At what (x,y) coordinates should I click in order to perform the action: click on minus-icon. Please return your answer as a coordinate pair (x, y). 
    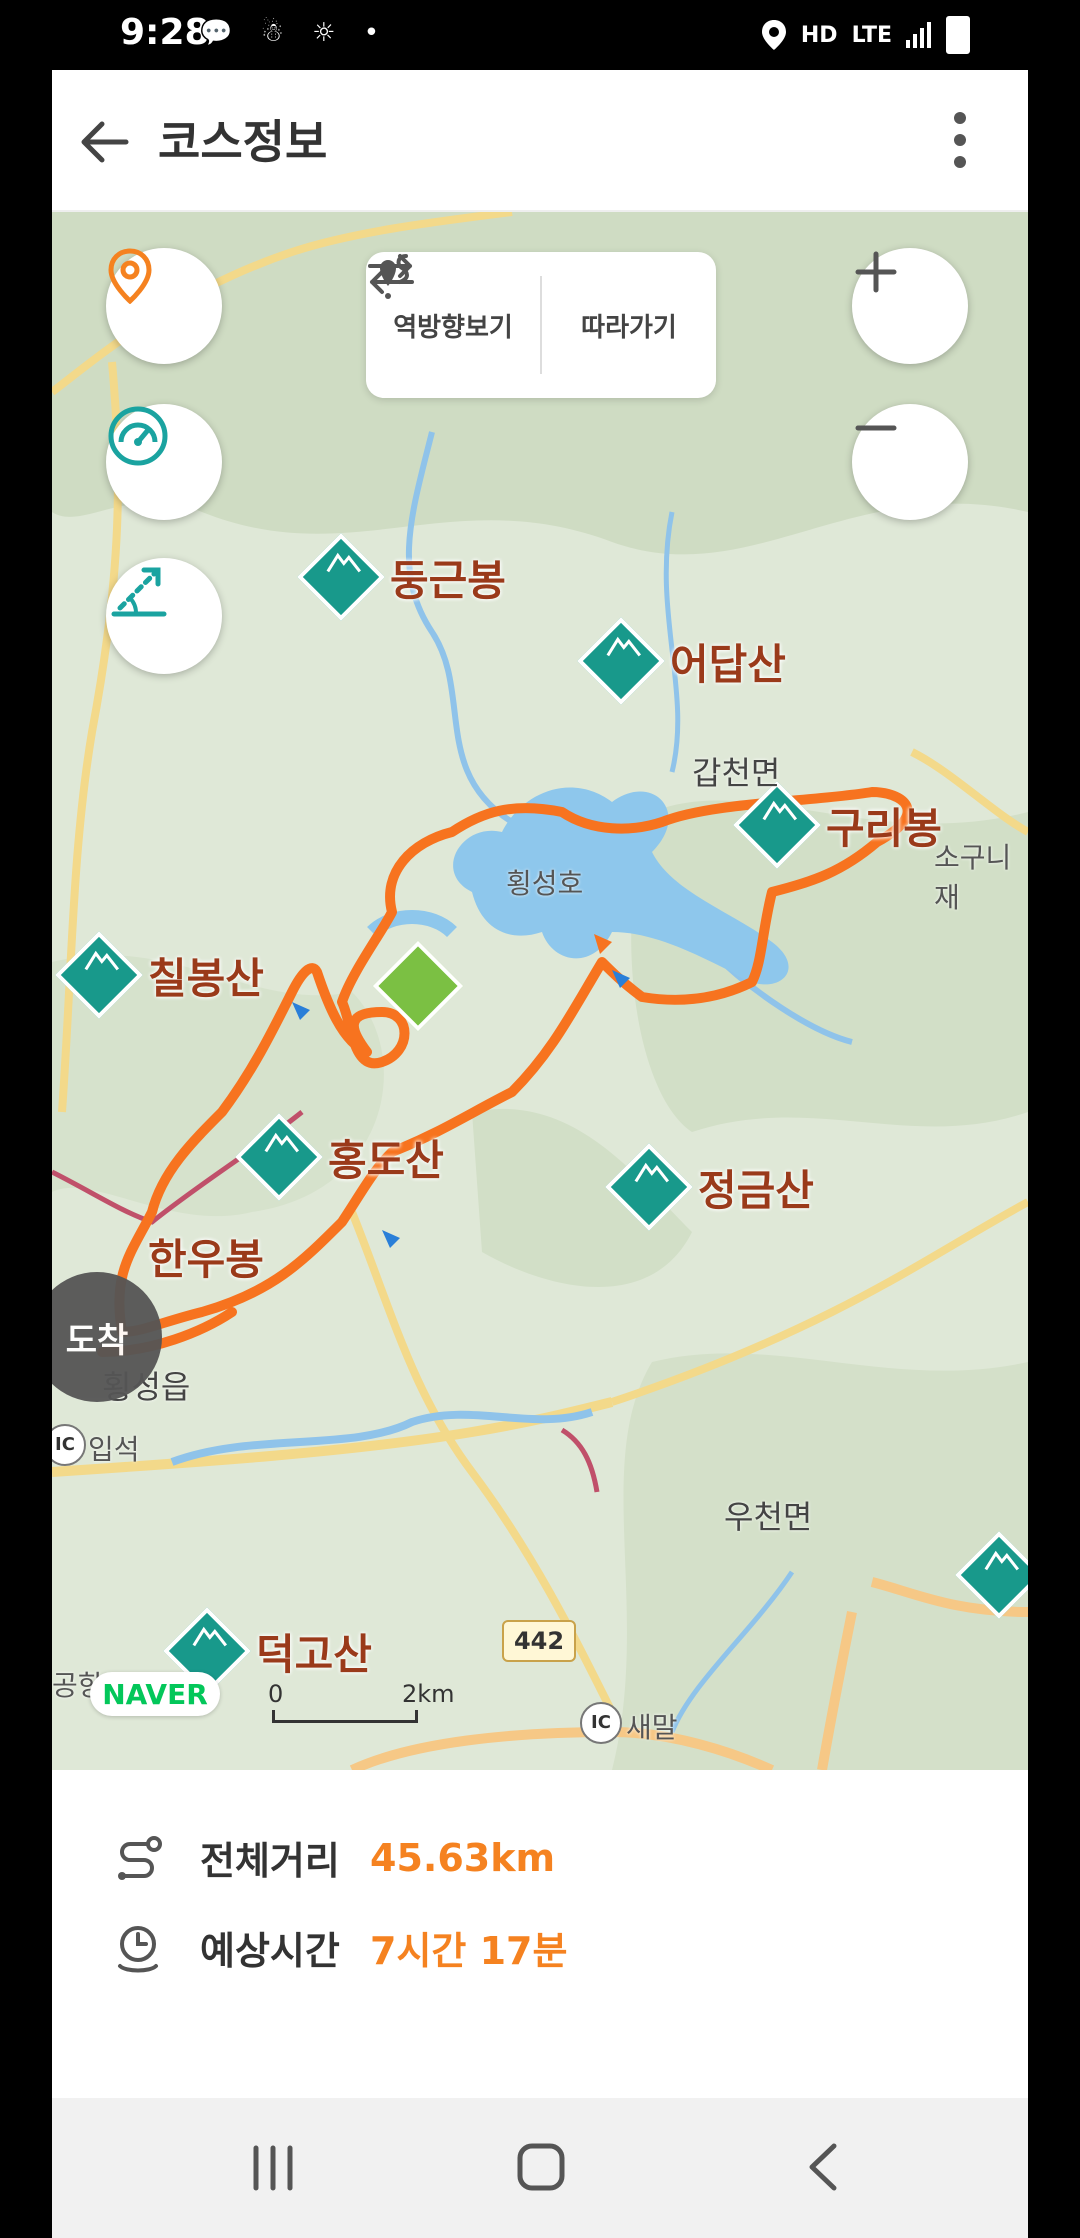
    Looking at the image, I should click on (876, 428).